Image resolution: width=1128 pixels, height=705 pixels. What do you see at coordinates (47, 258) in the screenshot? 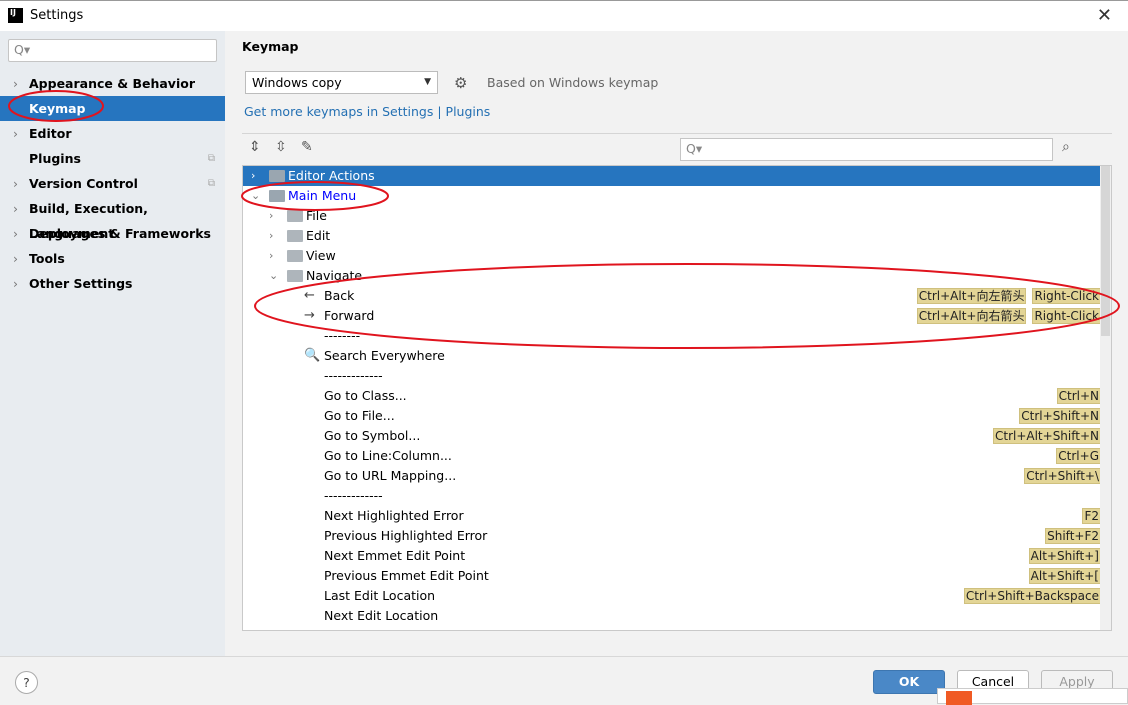
I see `sidebar-item-label: Tools` at bounding box center [47, 258].